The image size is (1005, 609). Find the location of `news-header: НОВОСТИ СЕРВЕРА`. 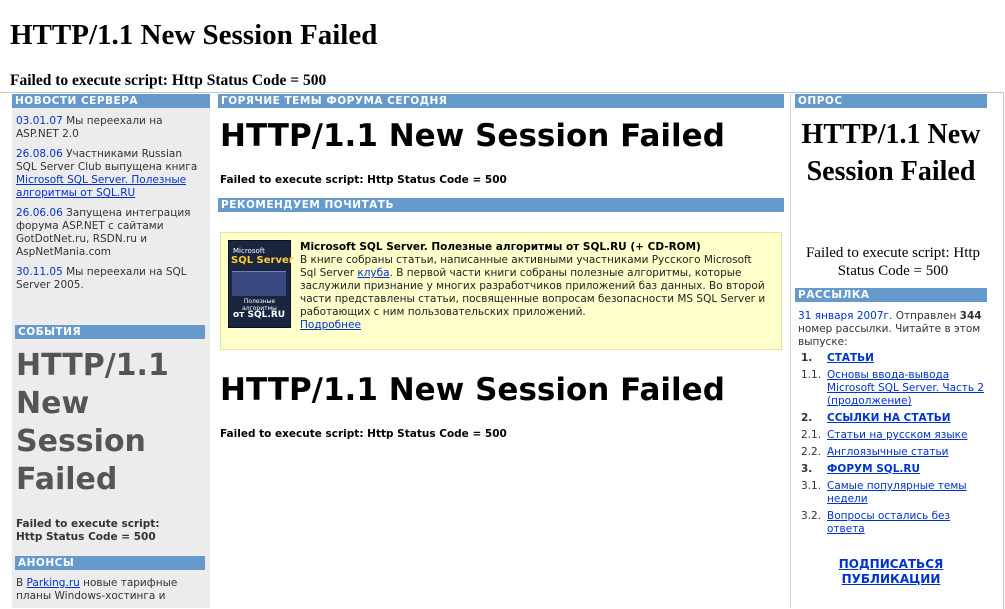

news-header: НОВОСТИ СЕРВЕРА is located at coordinates (111, 101).